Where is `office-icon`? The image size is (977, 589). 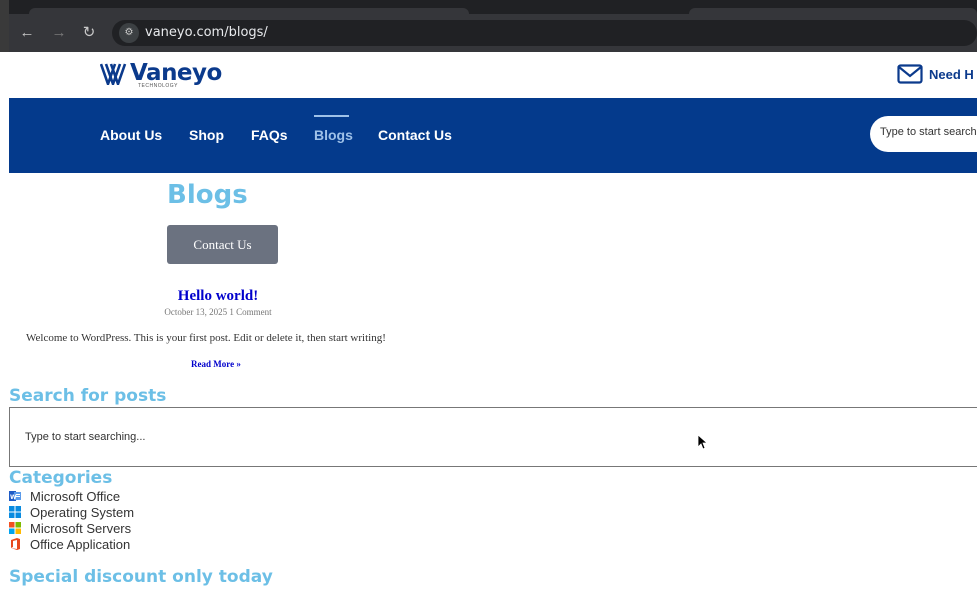 office-icon is located at coordinates (15, 544).